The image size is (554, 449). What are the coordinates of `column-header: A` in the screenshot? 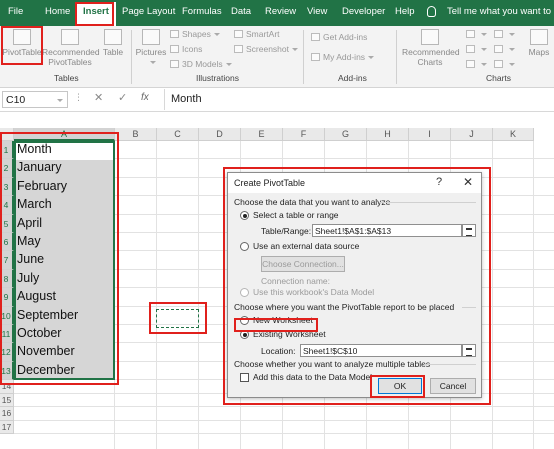 It's located at (64, 134).